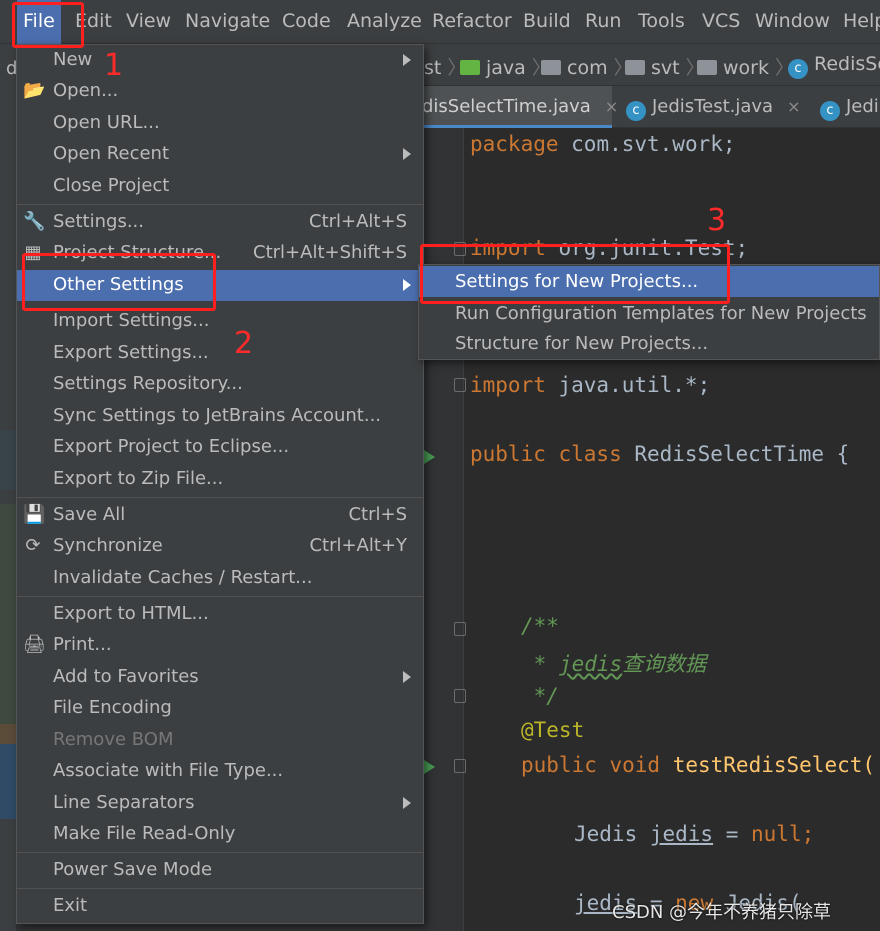 The width and height of the screenshot is (880, 931). I want to click on menu-item-remove-bom: Remove BOM, so click(113, 739).